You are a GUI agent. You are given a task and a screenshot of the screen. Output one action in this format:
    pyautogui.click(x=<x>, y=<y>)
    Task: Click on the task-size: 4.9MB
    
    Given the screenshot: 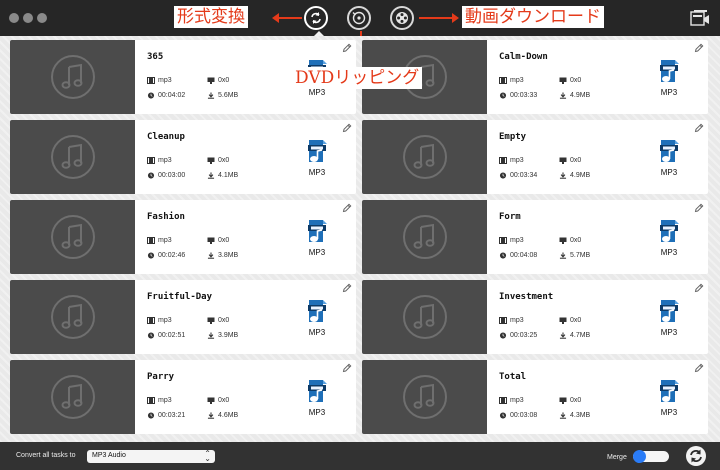 What is the action you would take?
    pyautogui.click(x=574, y=95)
    